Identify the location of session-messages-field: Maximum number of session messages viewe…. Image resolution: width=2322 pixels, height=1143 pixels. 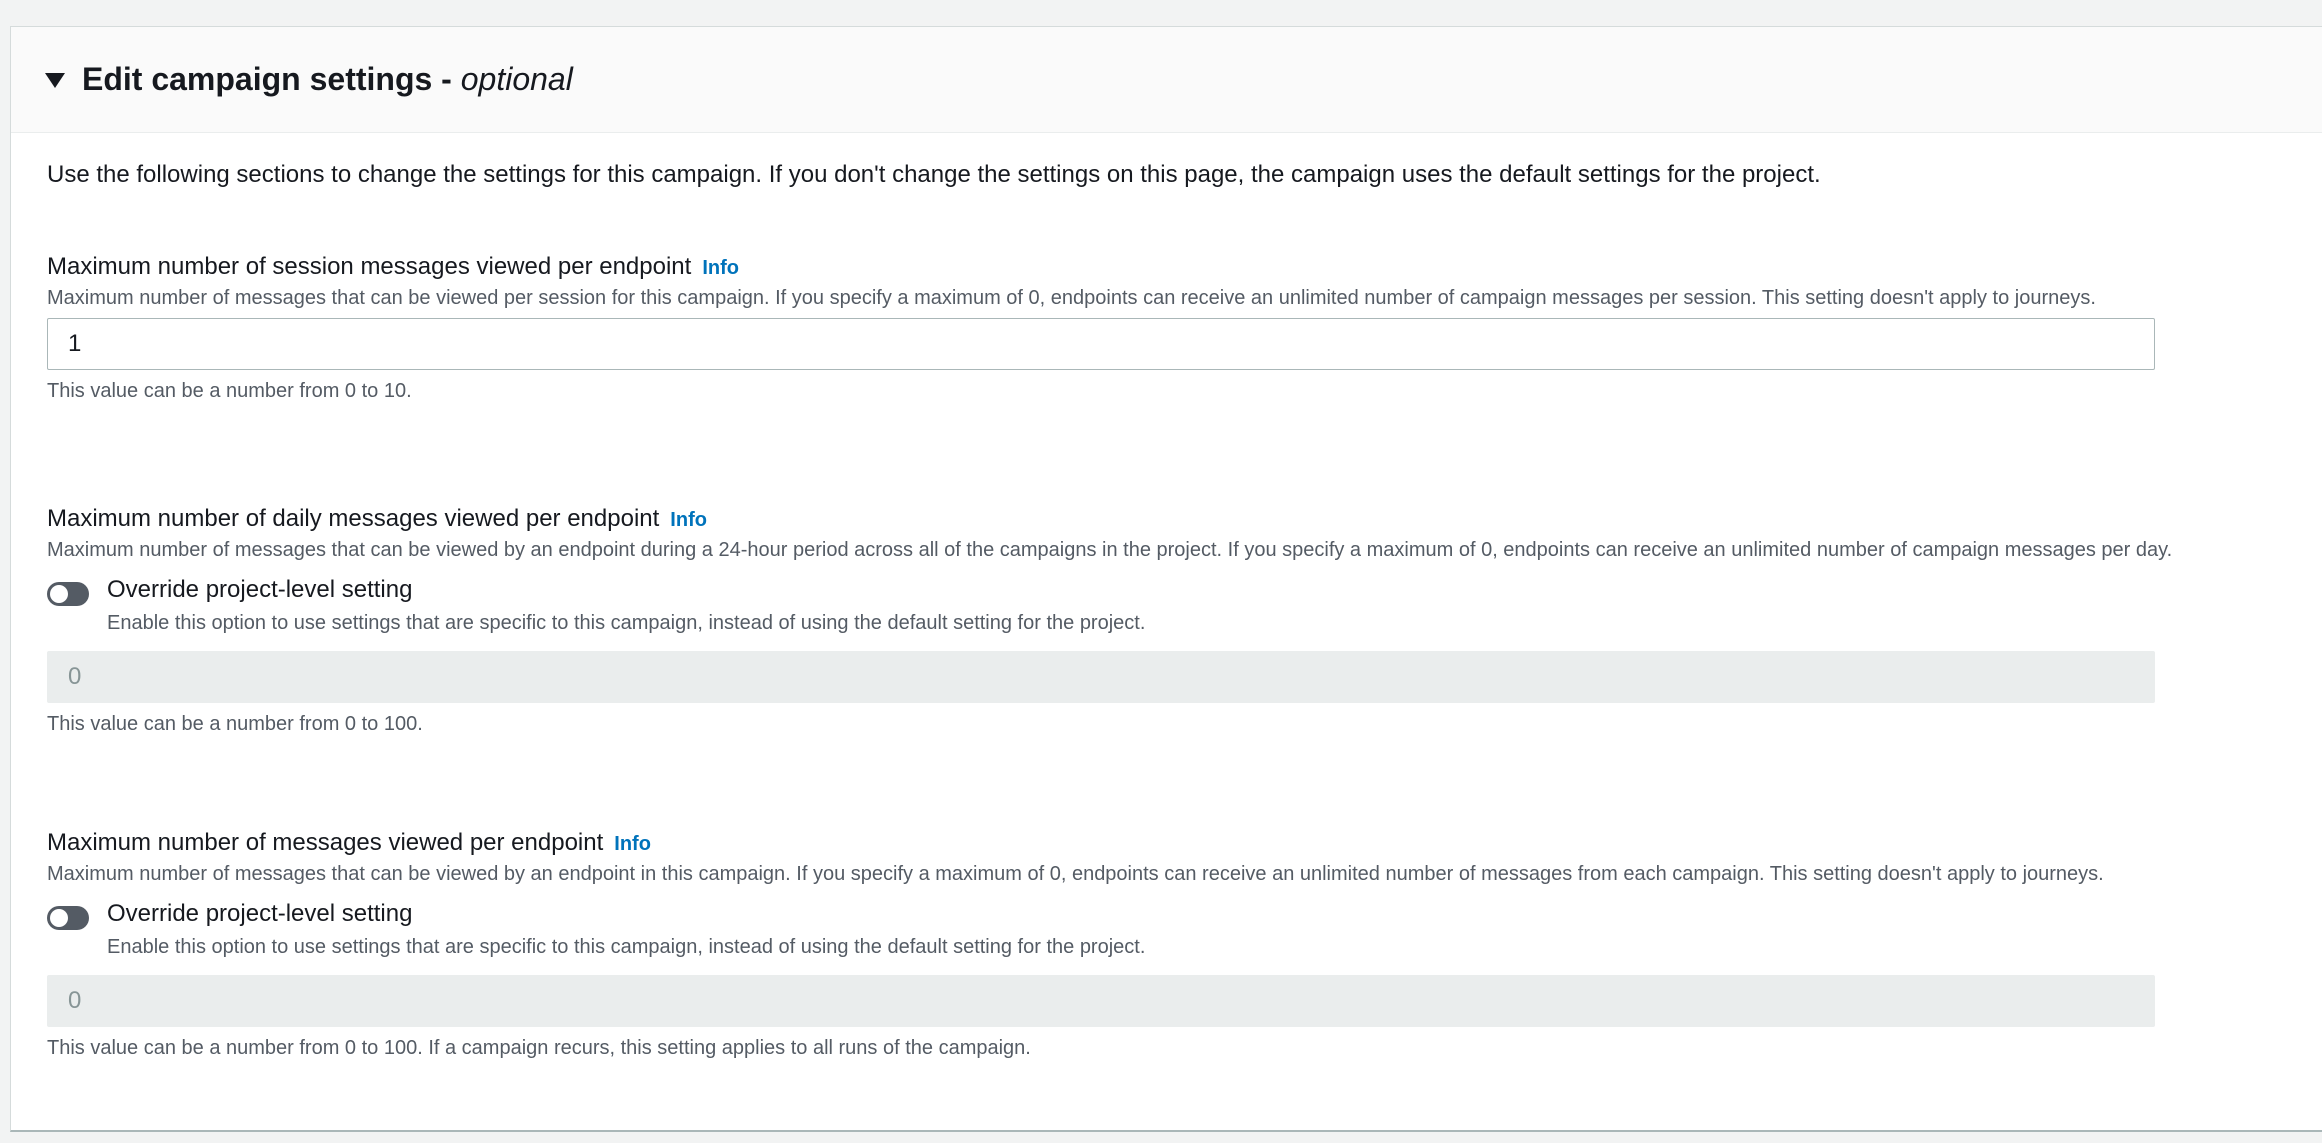
(1101, 328).